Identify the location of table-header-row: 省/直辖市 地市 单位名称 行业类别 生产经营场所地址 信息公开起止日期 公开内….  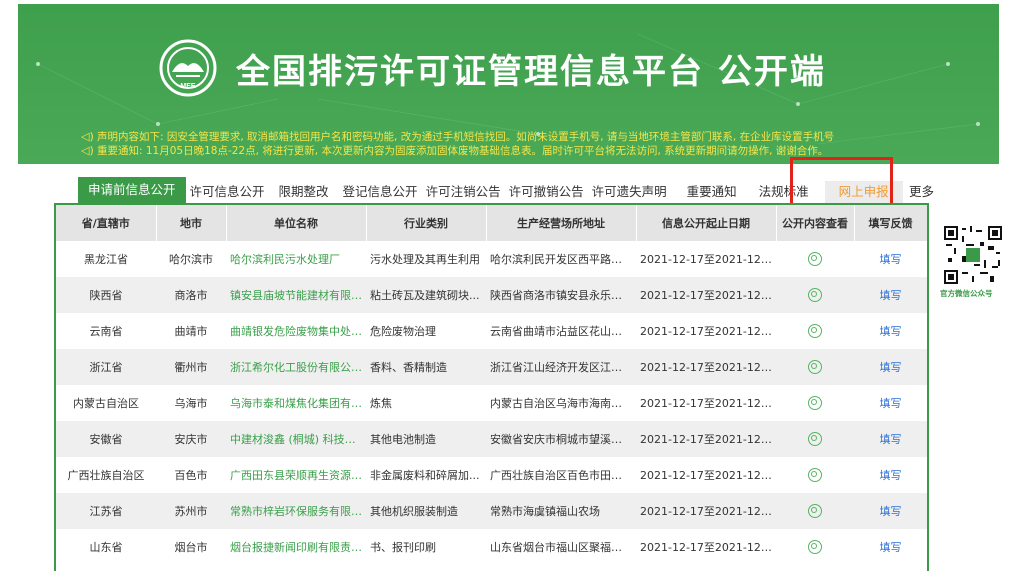
(491, 223).